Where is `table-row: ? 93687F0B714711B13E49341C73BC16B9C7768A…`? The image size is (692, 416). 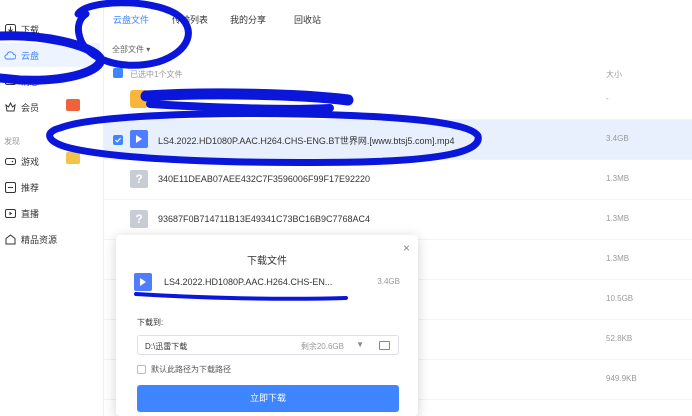 table-row: ? 93687F0B714711B13E49341C73BC16B9C7768A… is located at coordinates (398, 220).